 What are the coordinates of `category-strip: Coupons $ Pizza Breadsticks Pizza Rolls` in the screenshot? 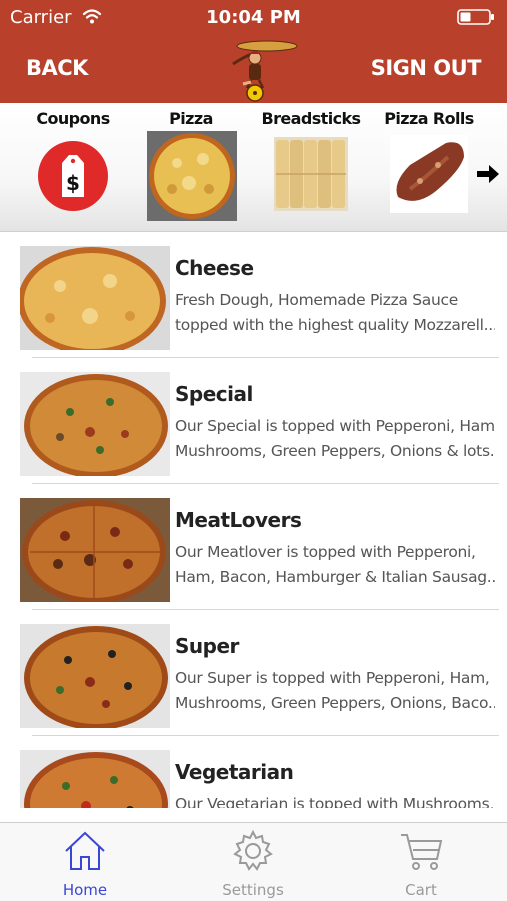 It's located at (253, 167).